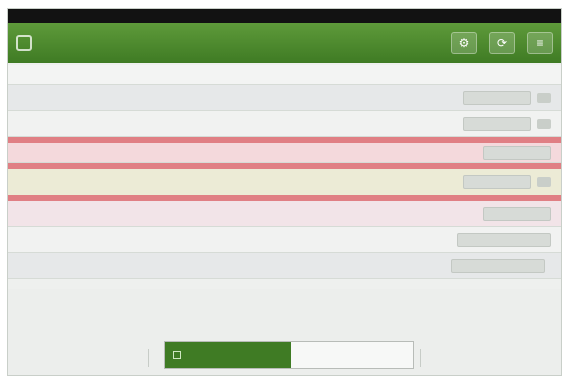  I want to click on primary-action-button, so click(228, 355).